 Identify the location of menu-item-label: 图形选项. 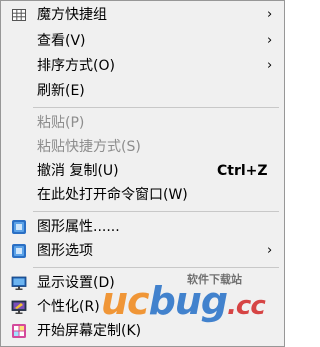
(65, 251).